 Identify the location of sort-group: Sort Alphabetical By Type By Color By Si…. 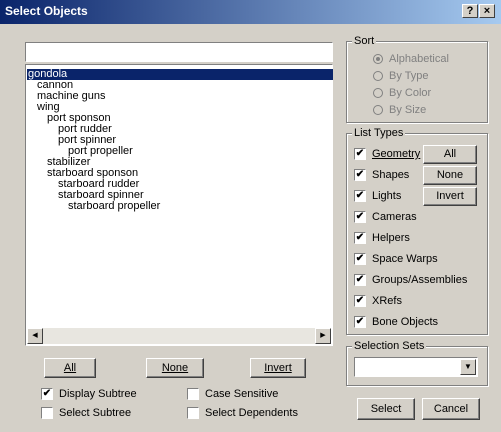
(417, 79).